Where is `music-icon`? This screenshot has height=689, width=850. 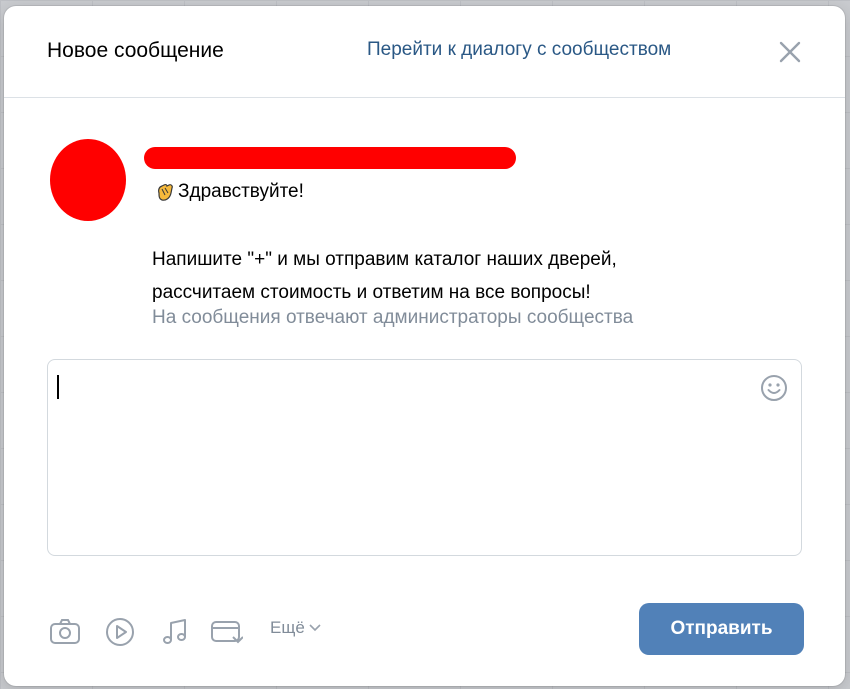 music-icon is located at coordinates (174, 631).